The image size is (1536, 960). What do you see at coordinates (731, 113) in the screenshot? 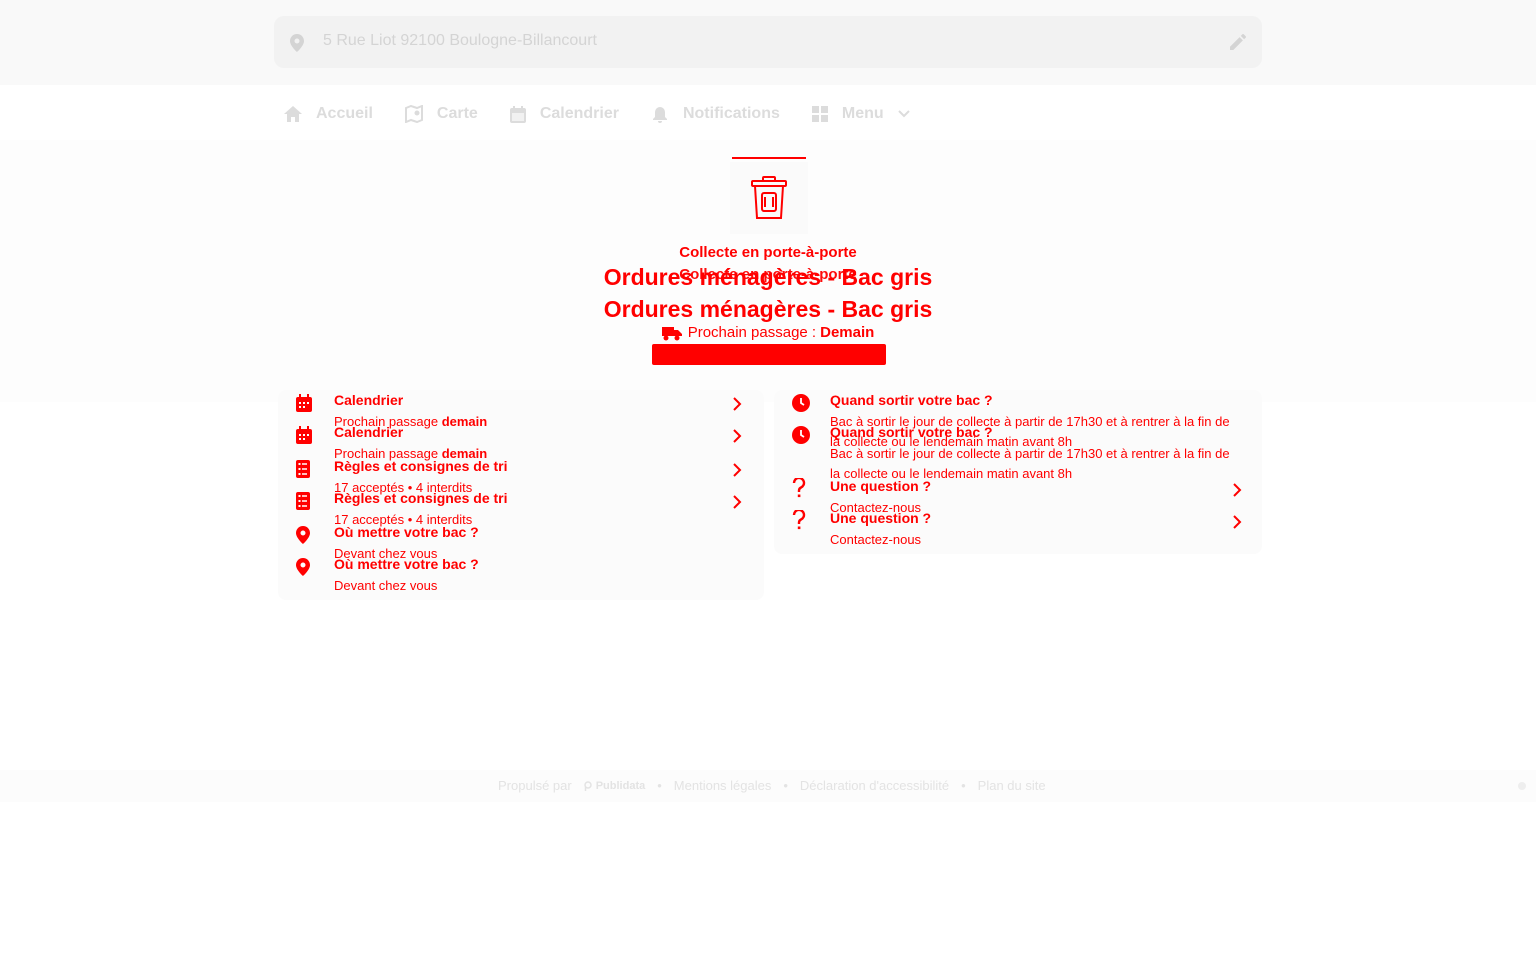
I see `nav-label: Notifications` at bounding box center [731, 113].